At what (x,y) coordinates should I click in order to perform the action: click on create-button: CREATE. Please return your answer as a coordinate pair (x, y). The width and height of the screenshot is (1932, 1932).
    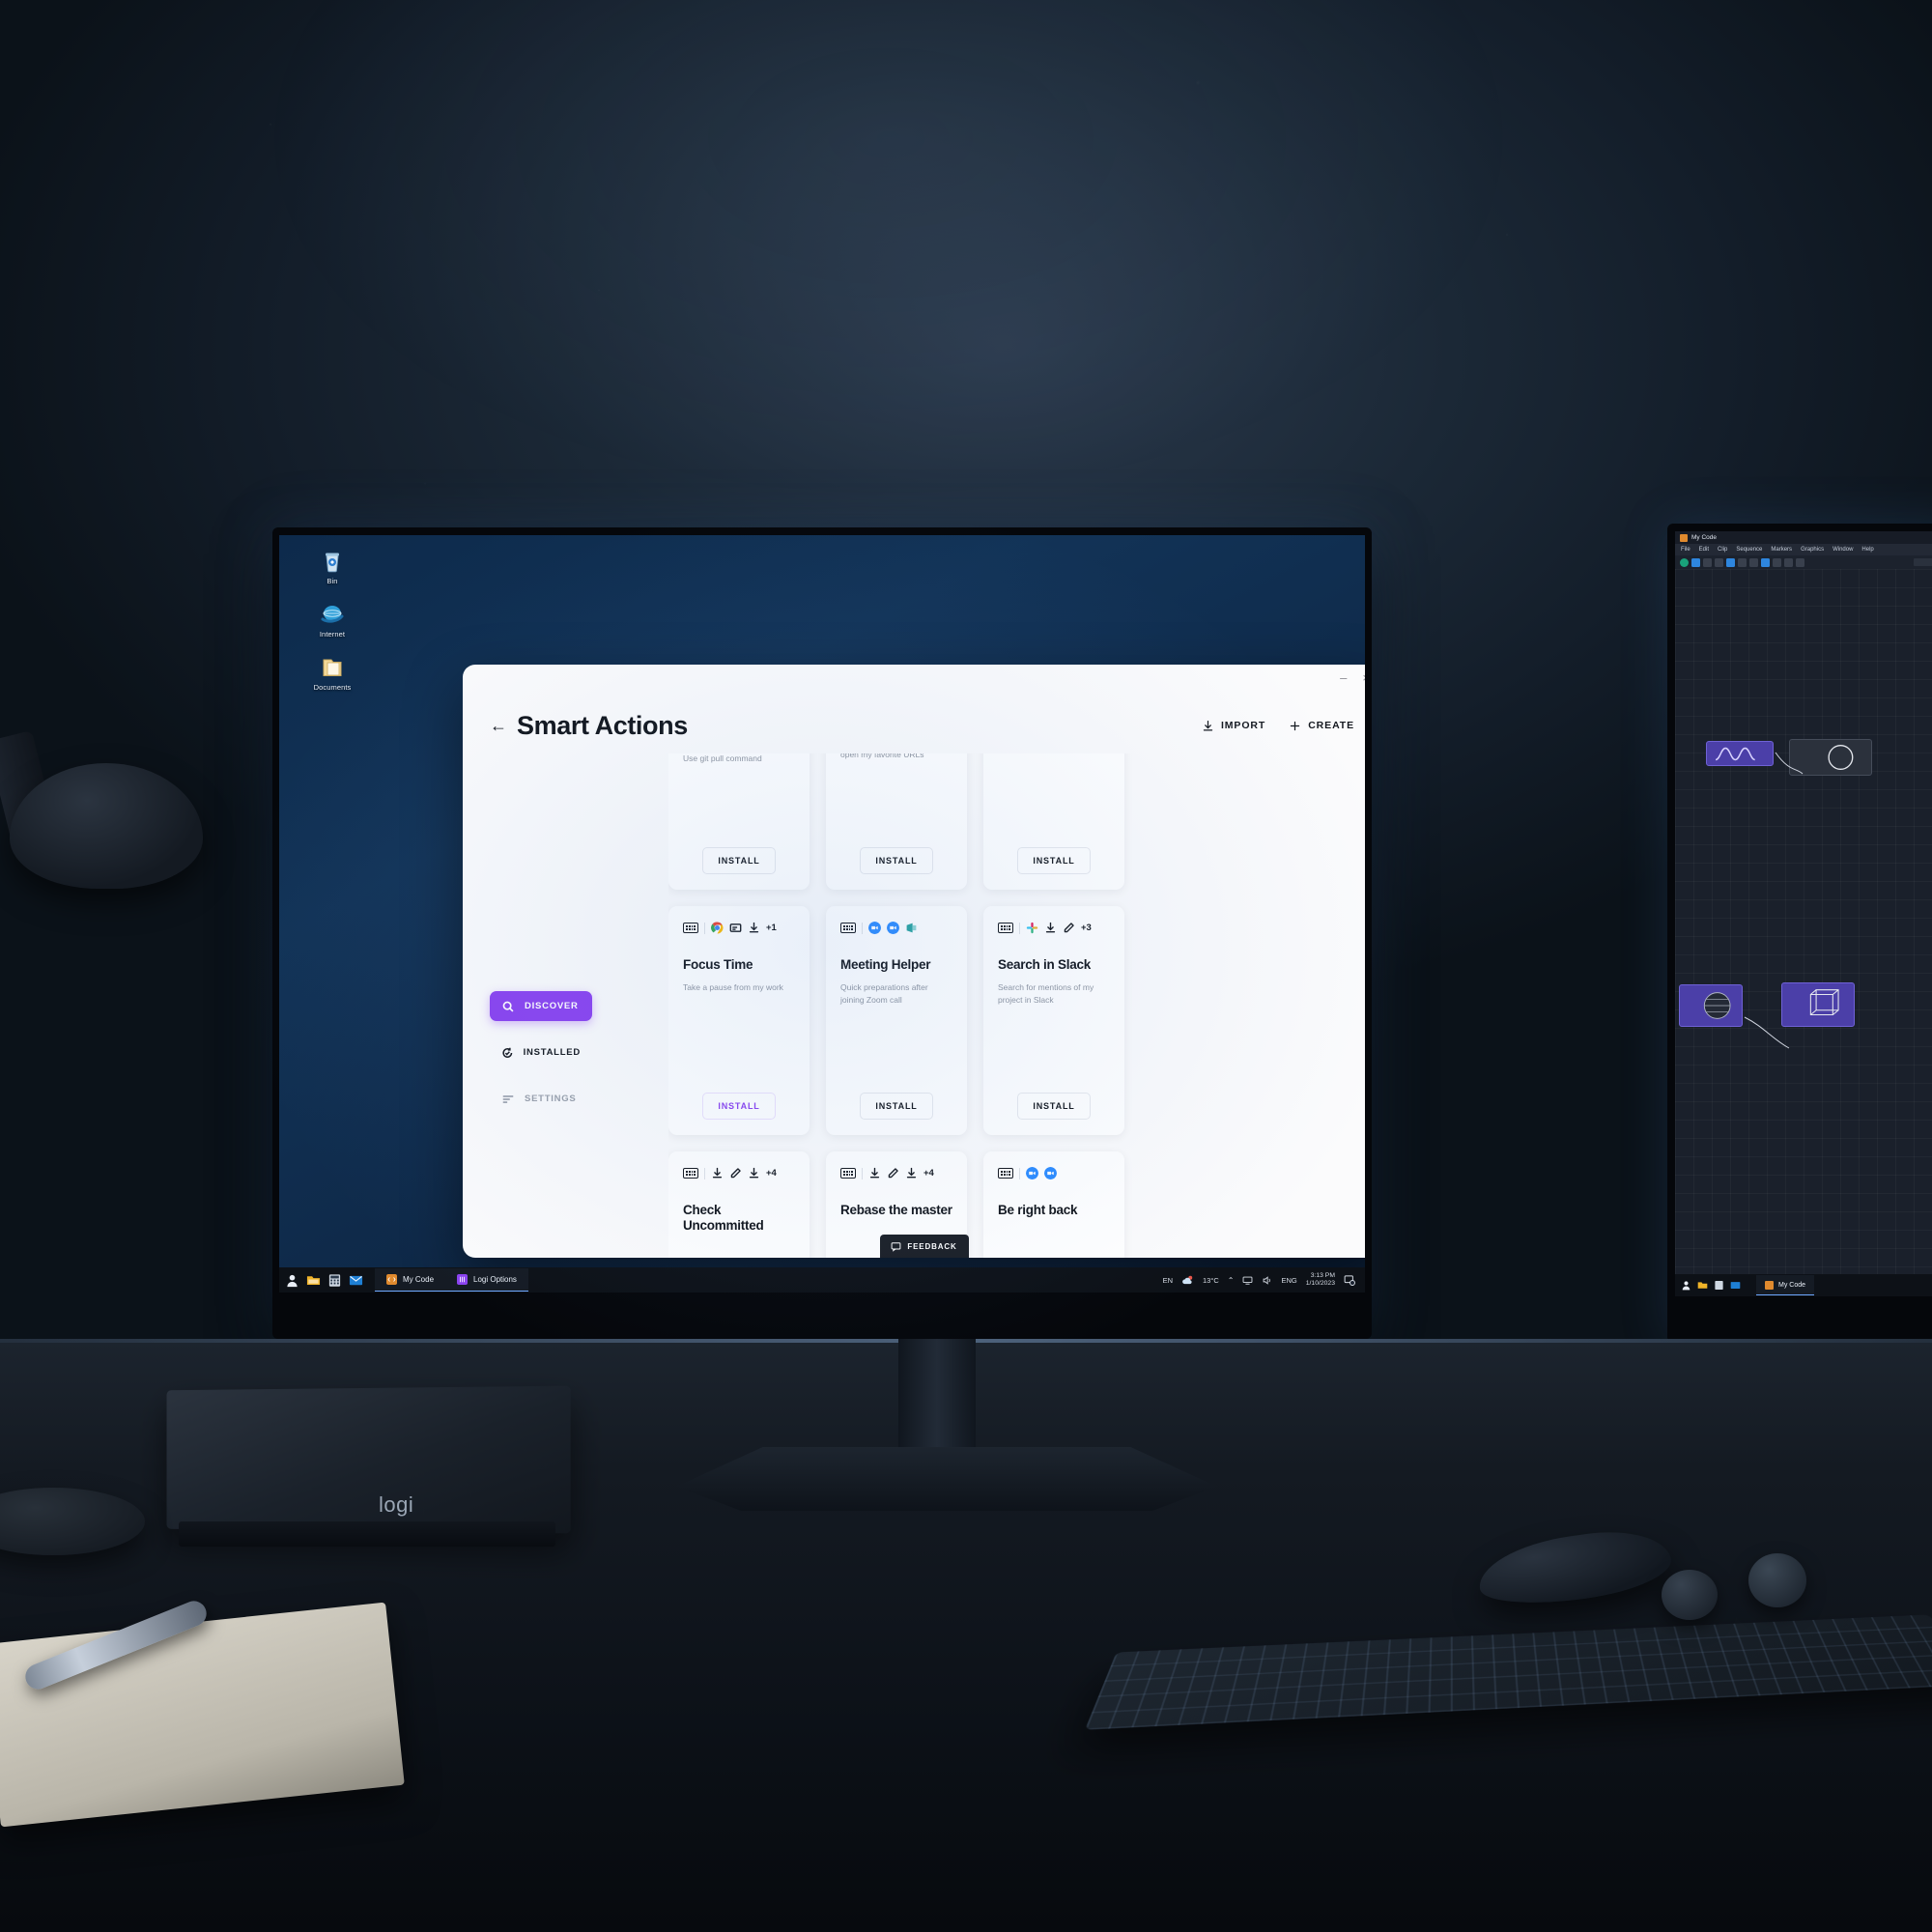
    Looking at the image, I should click on (1321, 726).